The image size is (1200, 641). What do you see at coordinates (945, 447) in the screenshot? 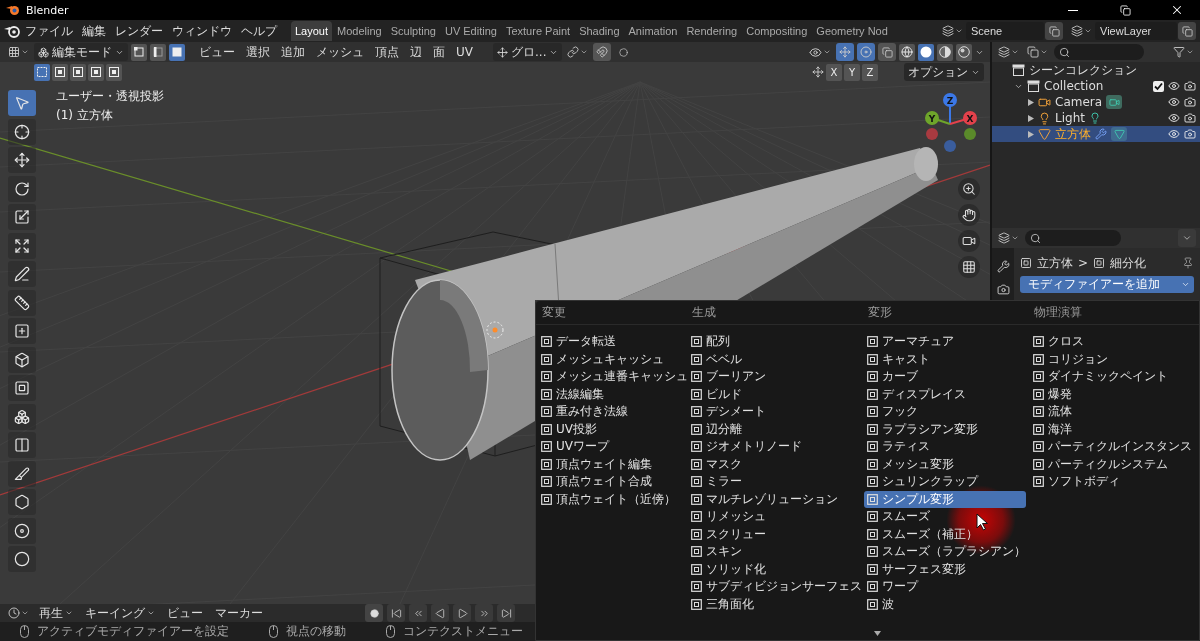
I see `menu-item: ラティス` at bounding box center [945, 447].